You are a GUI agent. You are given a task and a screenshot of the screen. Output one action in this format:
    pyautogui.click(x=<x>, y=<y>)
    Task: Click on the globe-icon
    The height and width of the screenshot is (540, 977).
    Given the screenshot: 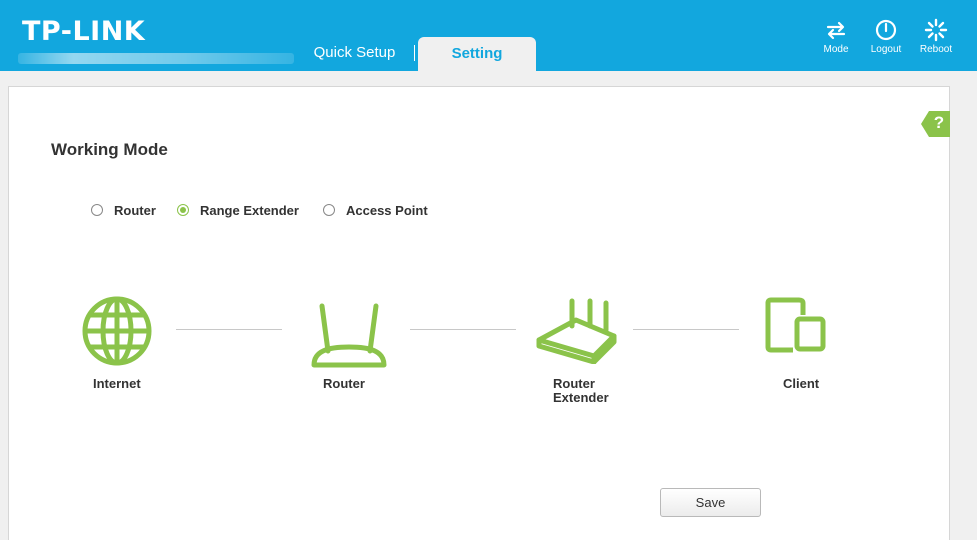 What is the action you would take?
    pyautogui.click(x=117, y=331)
    